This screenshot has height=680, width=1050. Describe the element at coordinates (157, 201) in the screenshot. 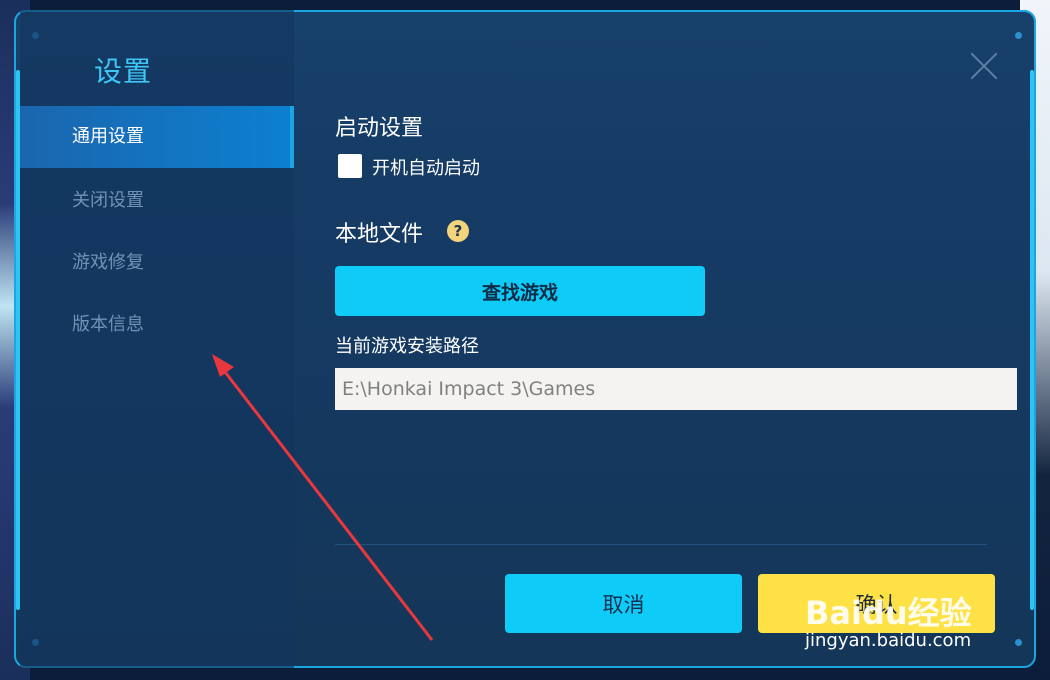

I see `sidebar-item-close-settings: 关闭设置` at that location.